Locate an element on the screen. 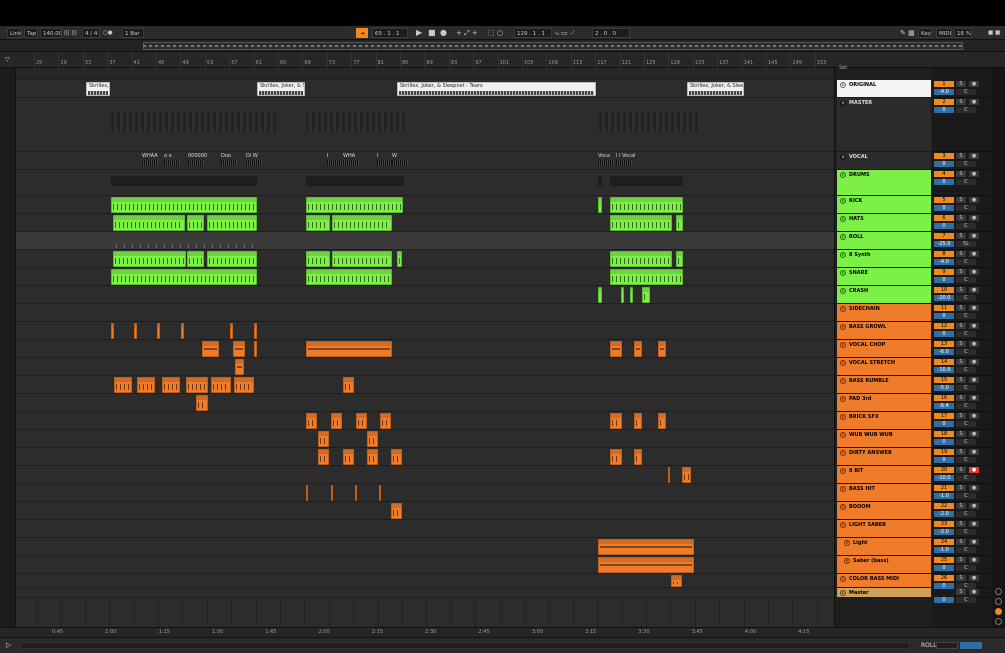 The image size is (1005, 653). track-activator-button: 17 is located at coordinates (944, 416).